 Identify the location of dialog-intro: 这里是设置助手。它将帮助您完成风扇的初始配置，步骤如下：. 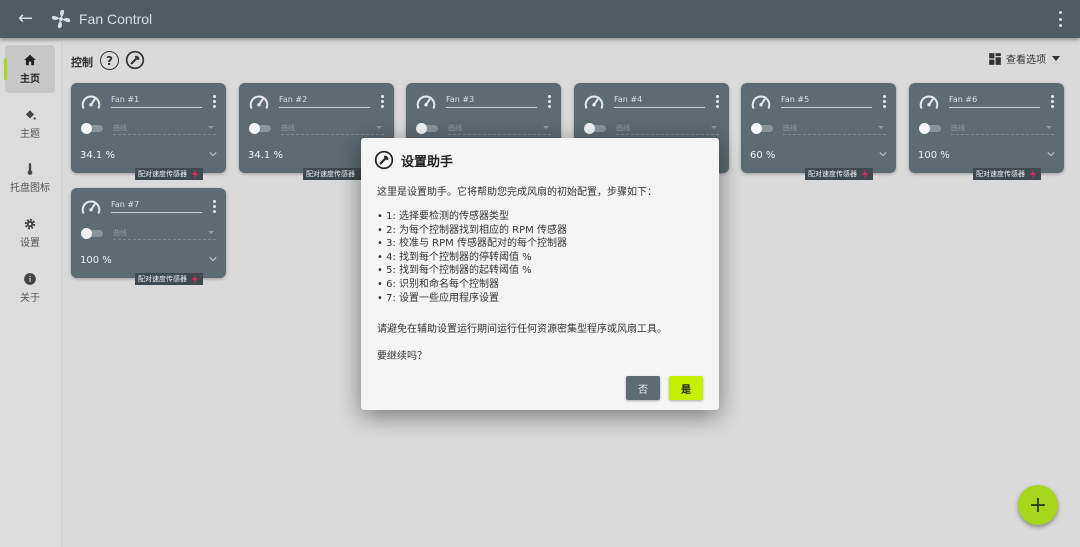
(517, 192).